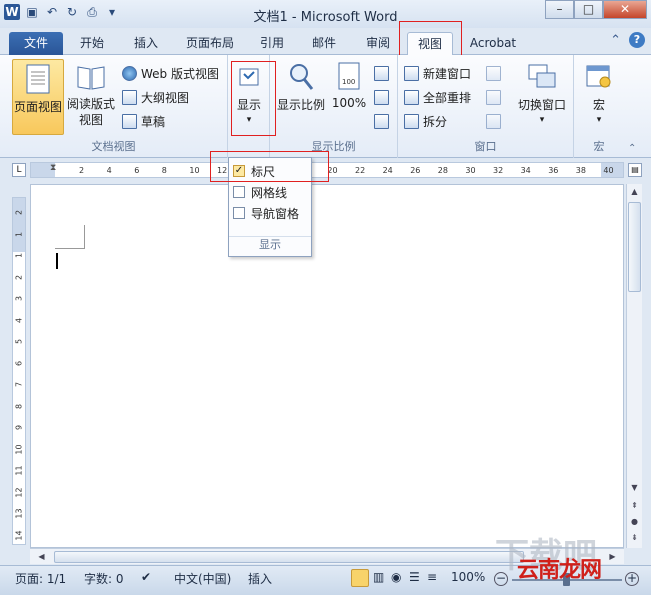 This screenshot has width=651, height=595. I want to click on reset-window-icon, so click(493, 121).